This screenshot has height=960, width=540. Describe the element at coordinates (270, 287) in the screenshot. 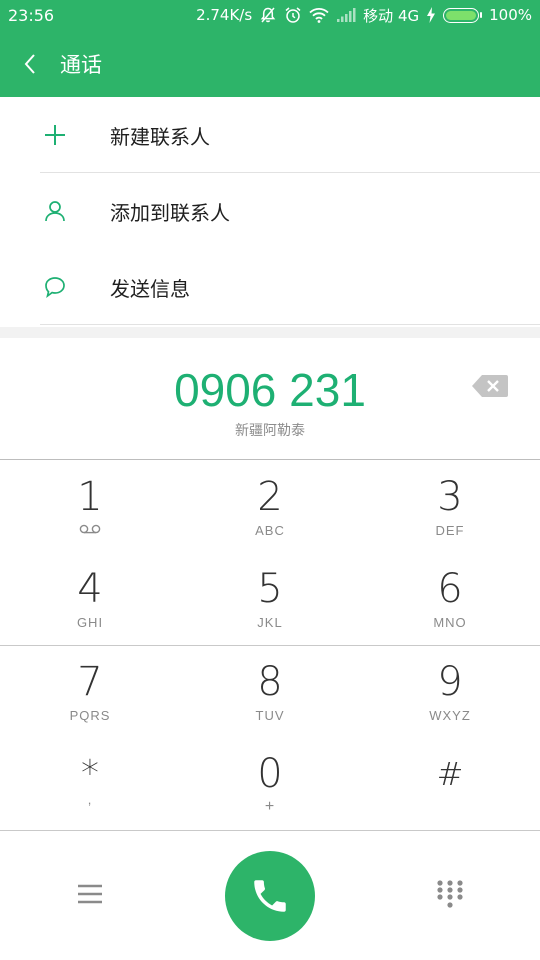

I see `send-message-item: 发送信息` at that location.